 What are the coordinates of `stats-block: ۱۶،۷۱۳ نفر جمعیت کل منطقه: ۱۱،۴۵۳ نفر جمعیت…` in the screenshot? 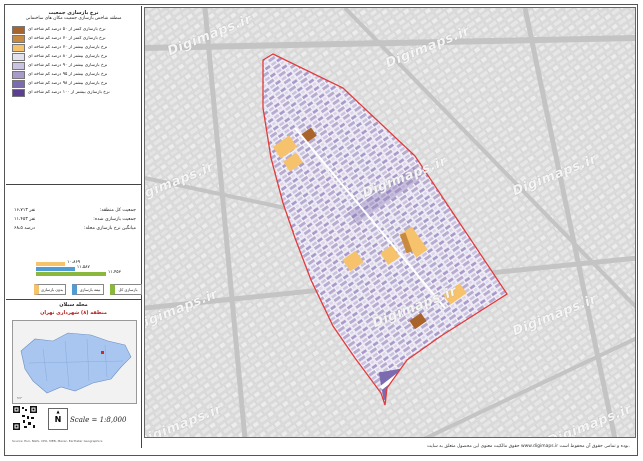 It's located at (75, 219).